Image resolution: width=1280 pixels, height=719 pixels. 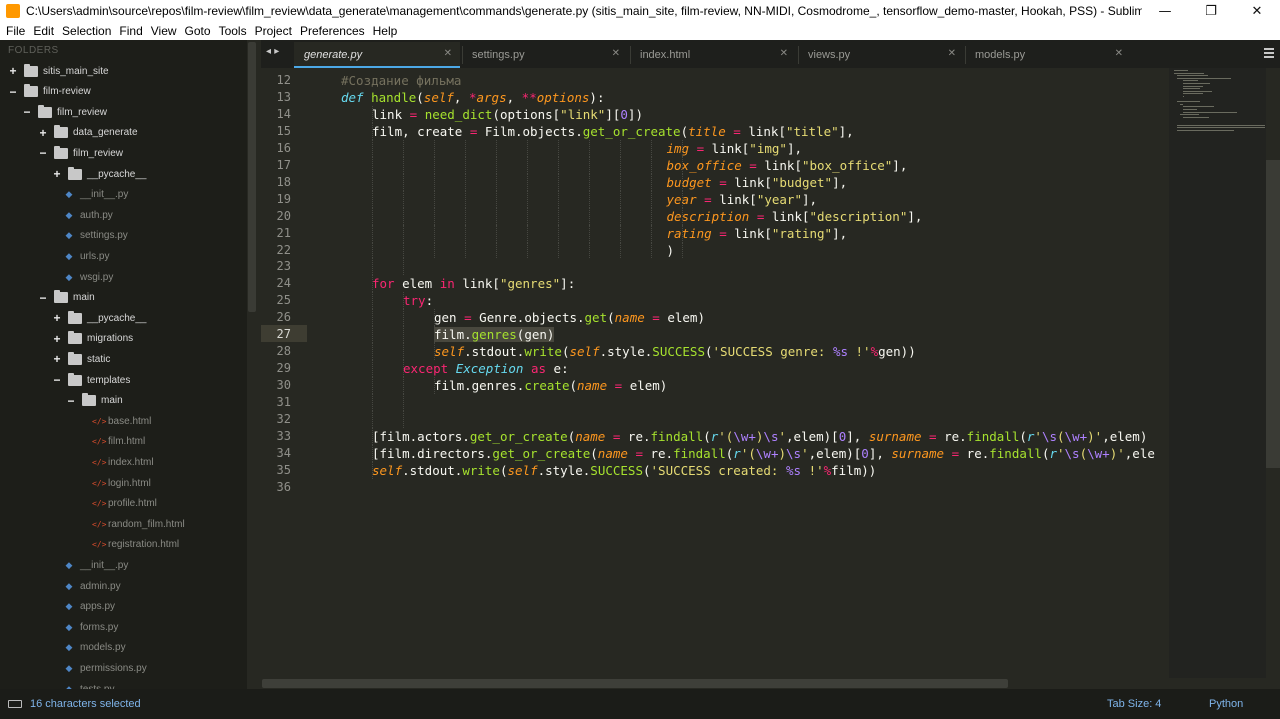 What do you see at coordinates (15, 31) in the screenshot?
I see `menu-file: File` at bounding box center [15, 31].